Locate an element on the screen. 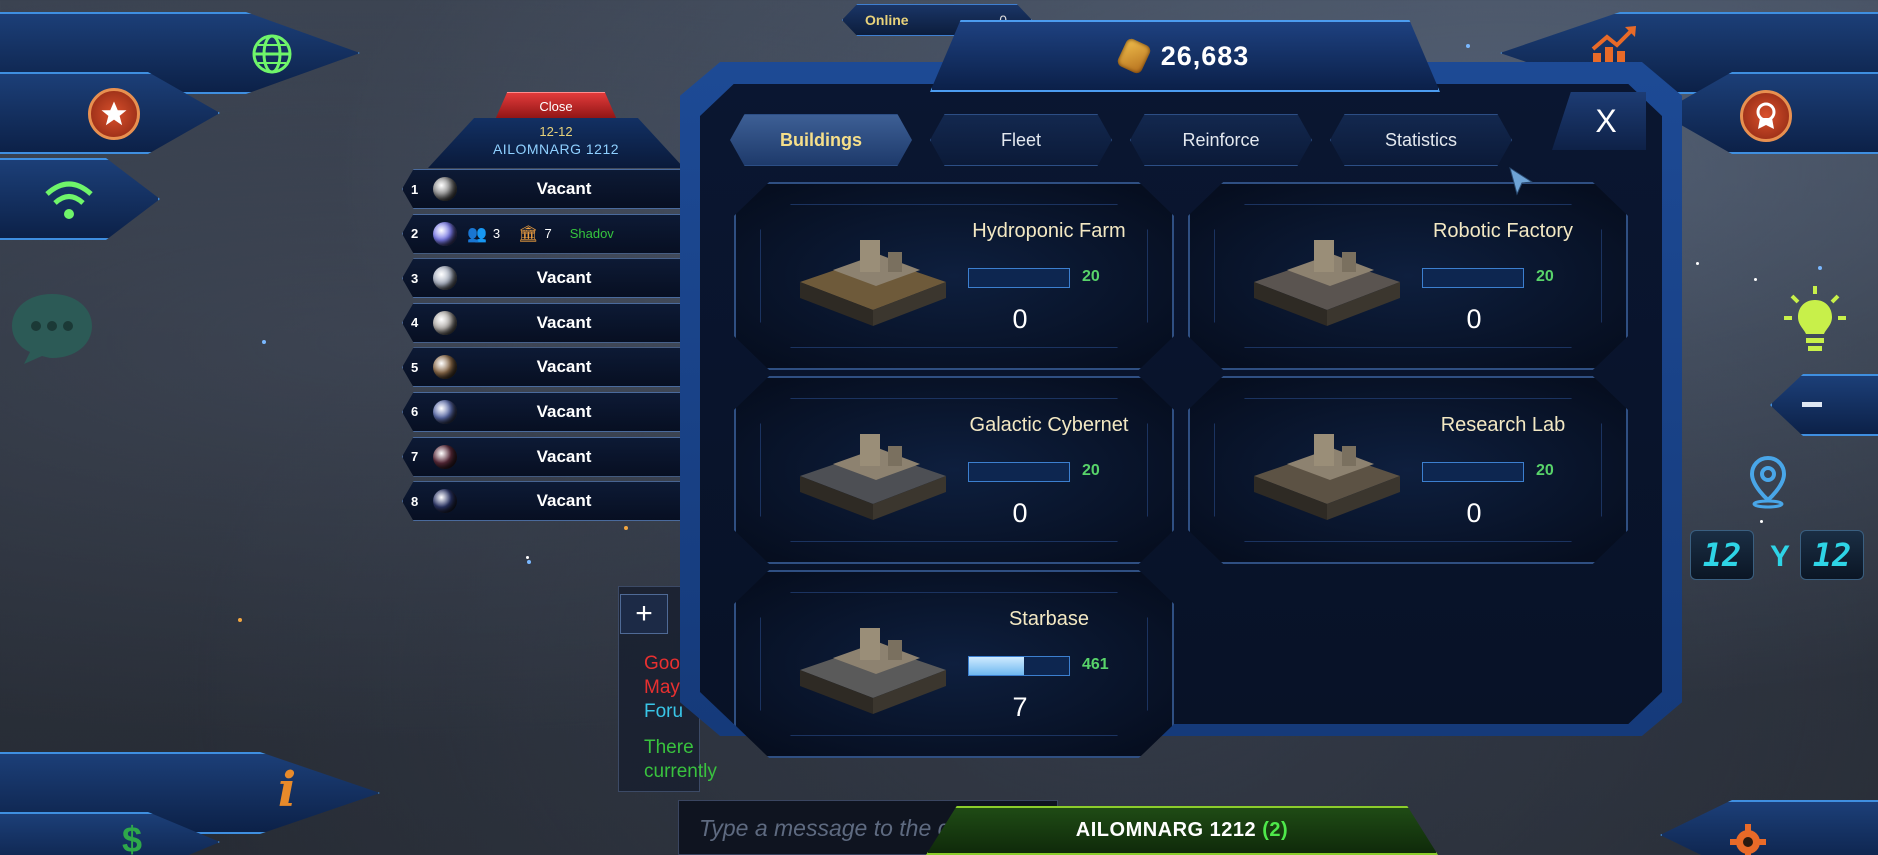 The width and height of the screenshot is (1878, 855). planet-number: 6 is located at coordinates (415, 412).